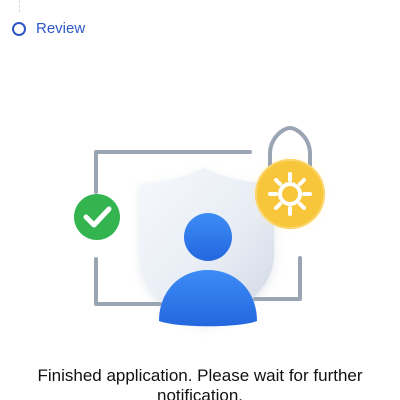 This screenshot has width=400, height=400. What do you see at coordinates (20, 6) in the screenshot?
I see `progress-connector` at bounding box center [20, 6].